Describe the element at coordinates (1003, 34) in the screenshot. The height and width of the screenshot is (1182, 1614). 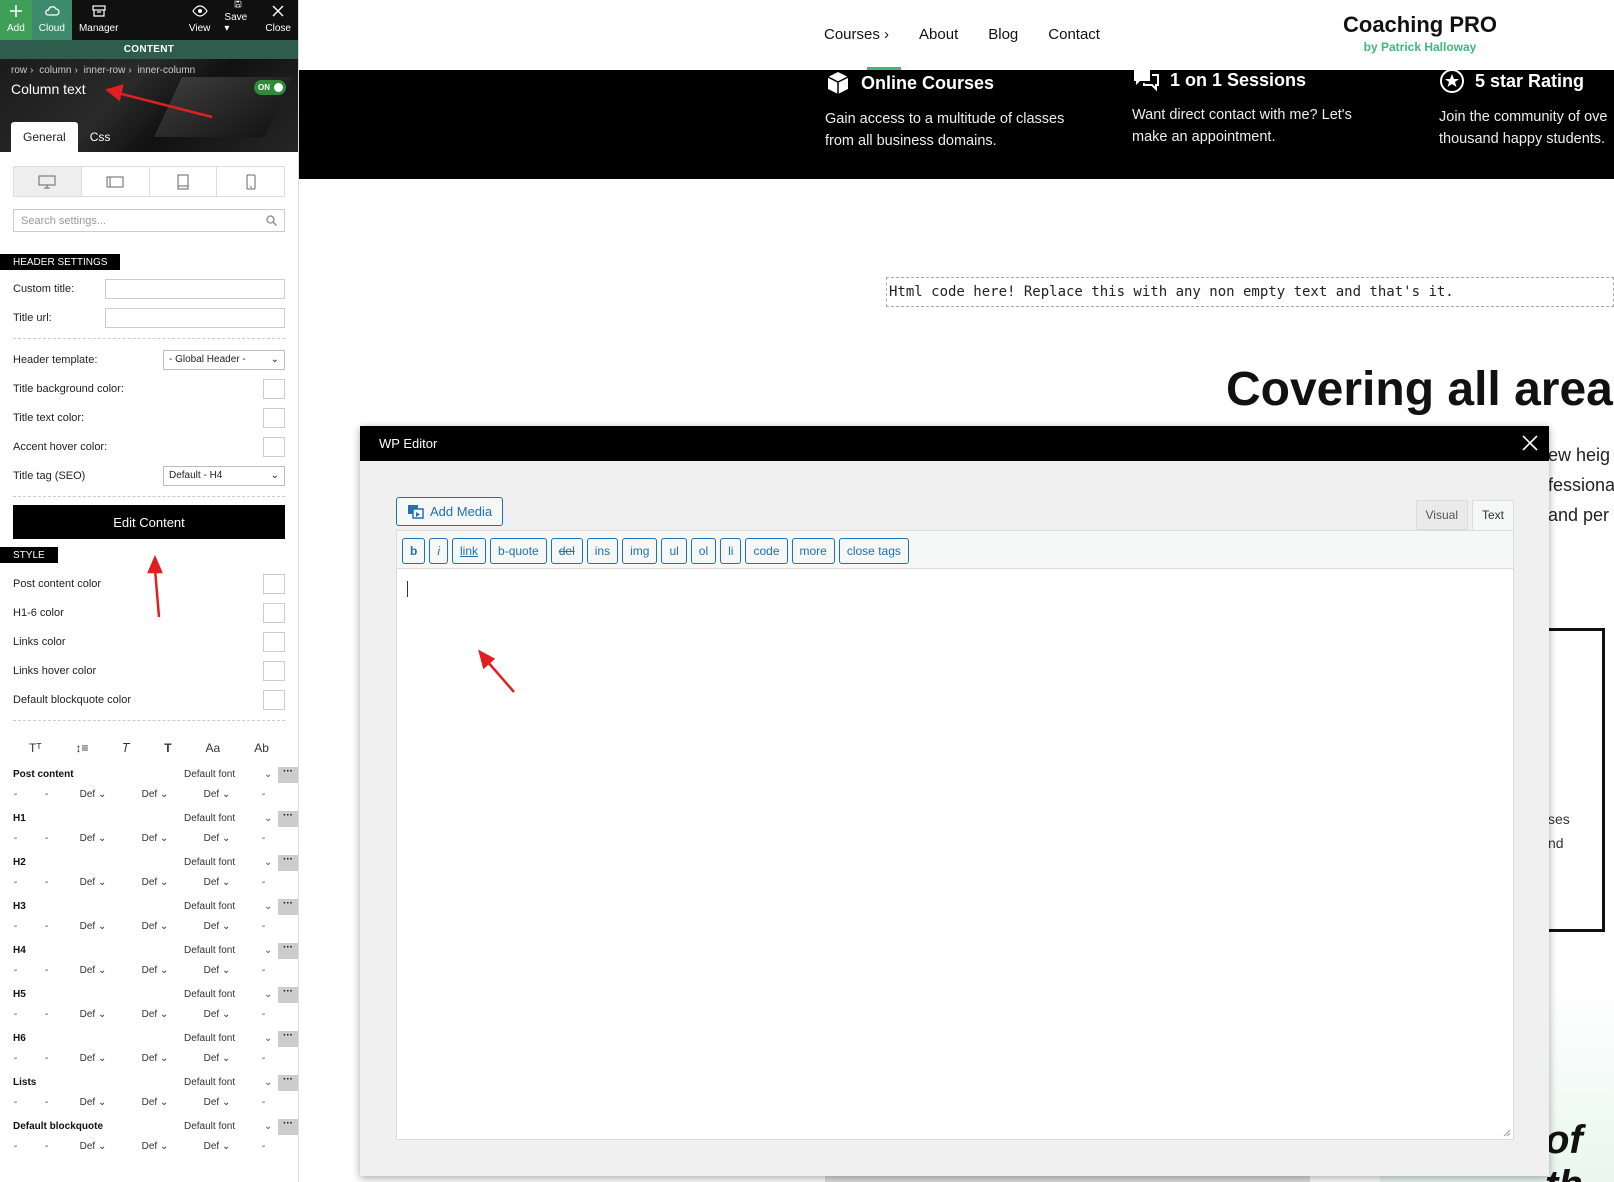
I see `nav-item-blog: Blog` at that location.